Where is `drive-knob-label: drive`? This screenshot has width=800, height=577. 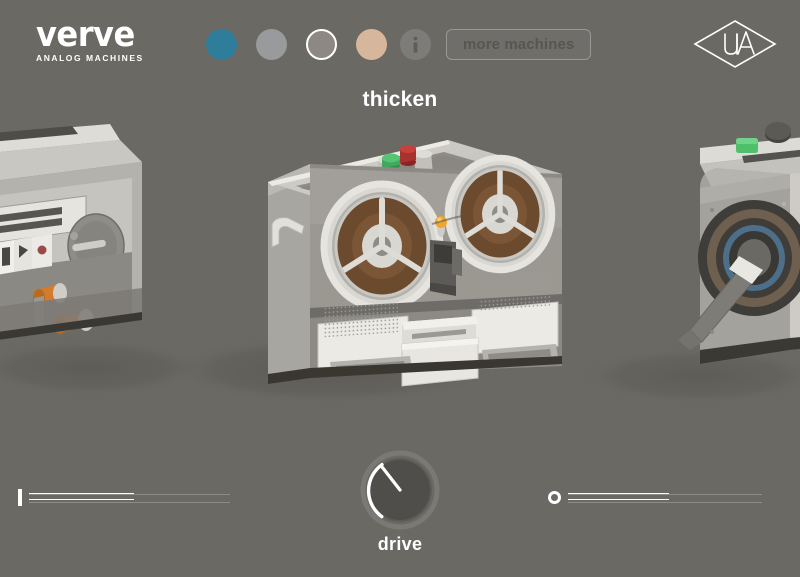
drive-knob-label: drive is located at coordinates (400, 544).